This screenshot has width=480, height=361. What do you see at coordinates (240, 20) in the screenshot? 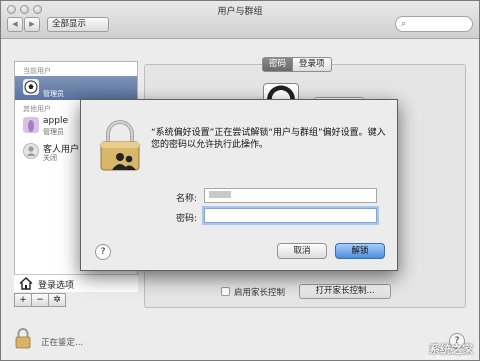
I see `title-bar: 用户与群组 ◀ ▶ 全部显示 ⌕` at bounding box center [240, 20].